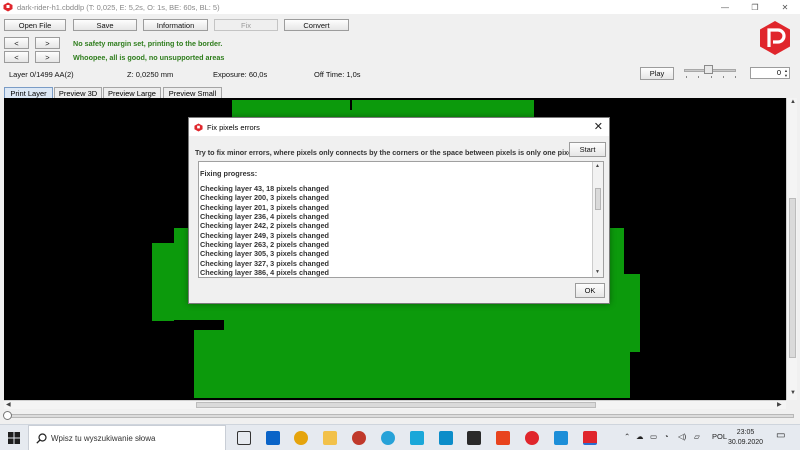 The width and height of the screenshot is (800, 450). I want to click on layer-spinner-value: 0, so click(778, 72).